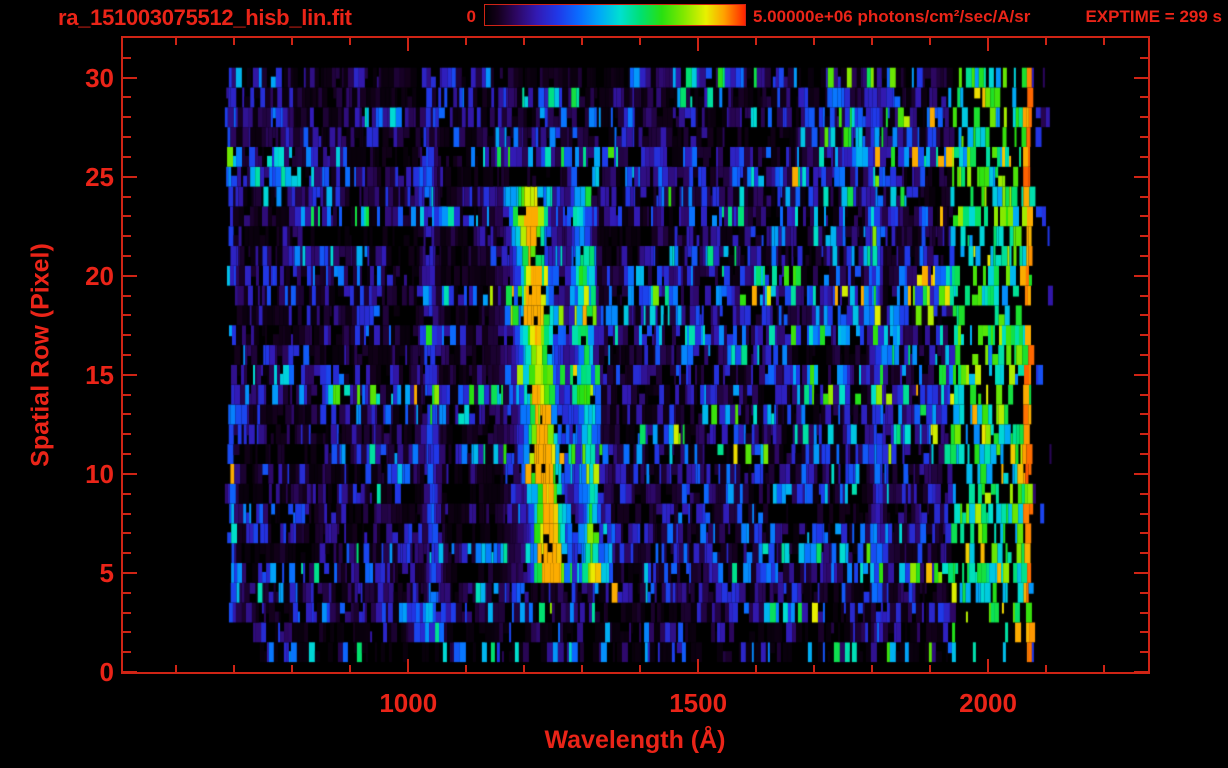  Describe the element at coordinates (635, 740) in the screenshot. I see `x-axis-title: Wavelength (Å)` at that location.